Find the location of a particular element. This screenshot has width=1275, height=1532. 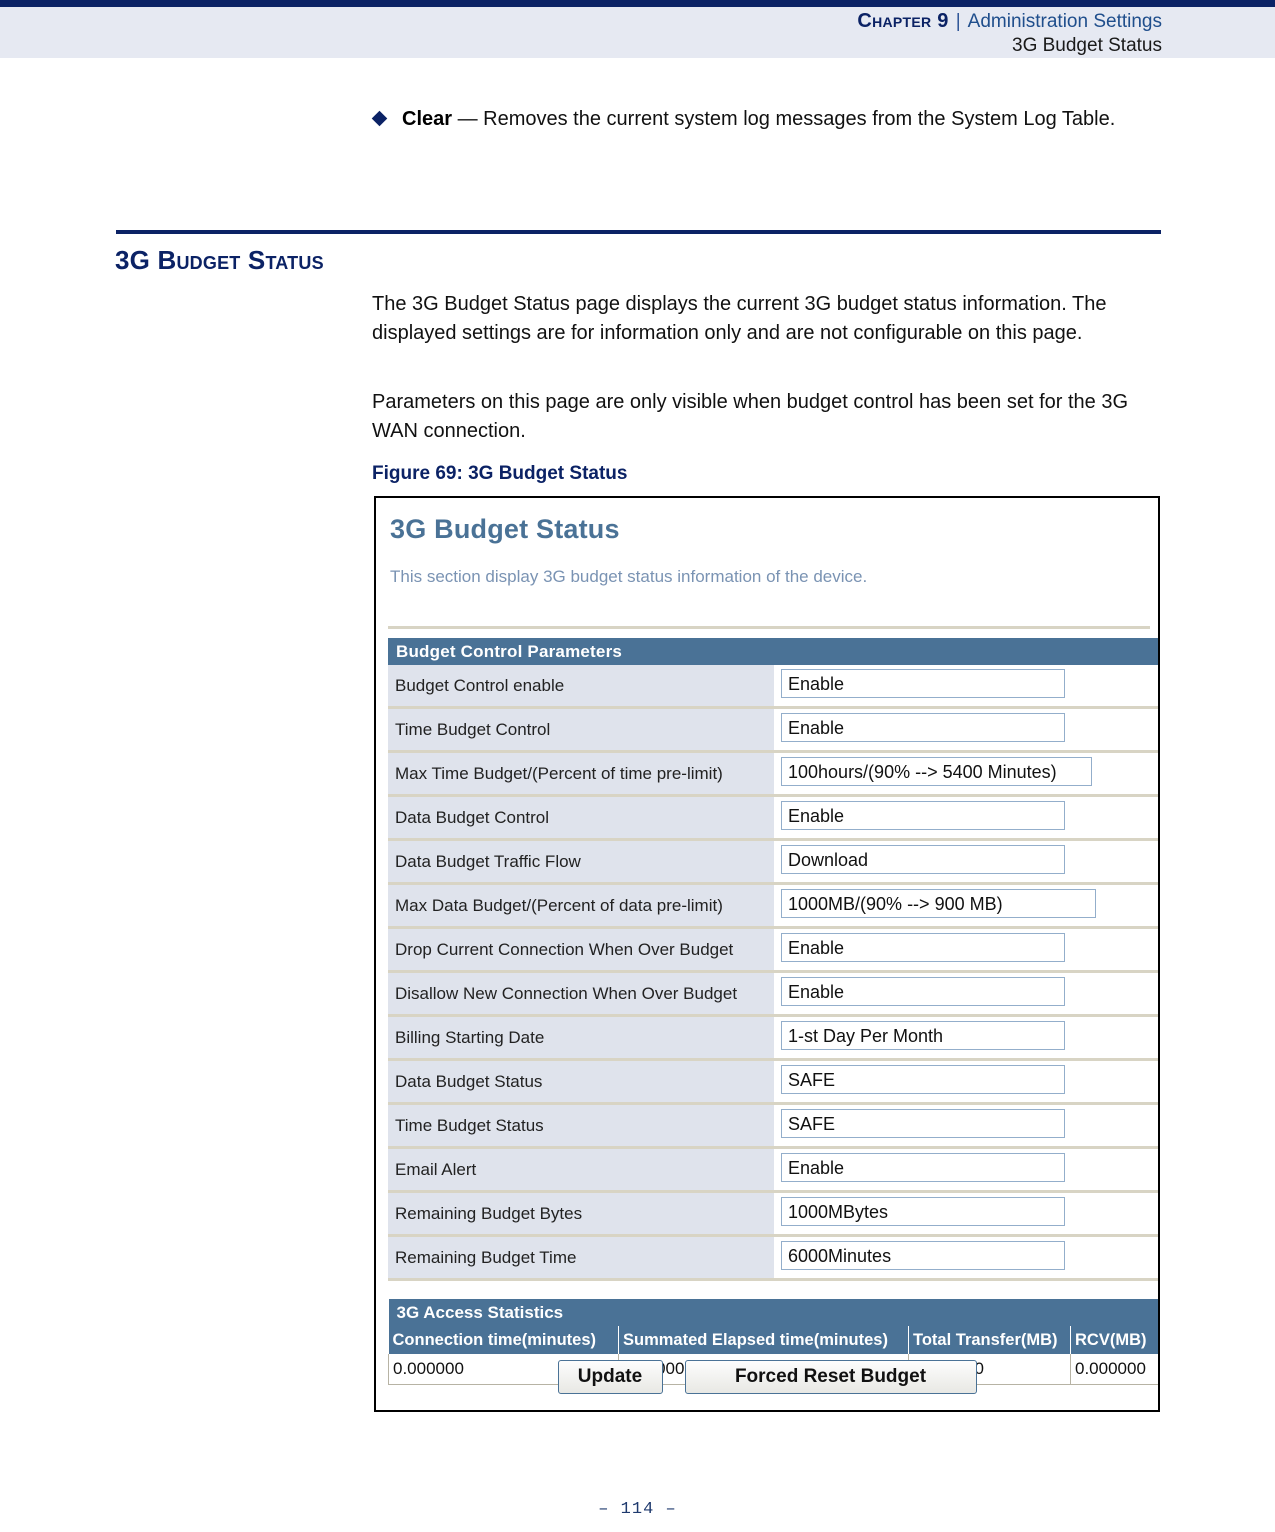

value-field-data-budget-control: Enable is located at coordinates (923, 815).